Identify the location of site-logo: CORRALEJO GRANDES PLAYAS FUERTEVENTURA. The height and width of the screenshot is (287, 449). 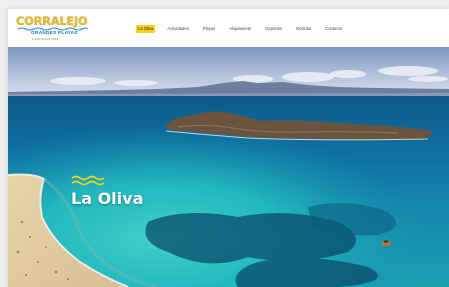
(56, 29).